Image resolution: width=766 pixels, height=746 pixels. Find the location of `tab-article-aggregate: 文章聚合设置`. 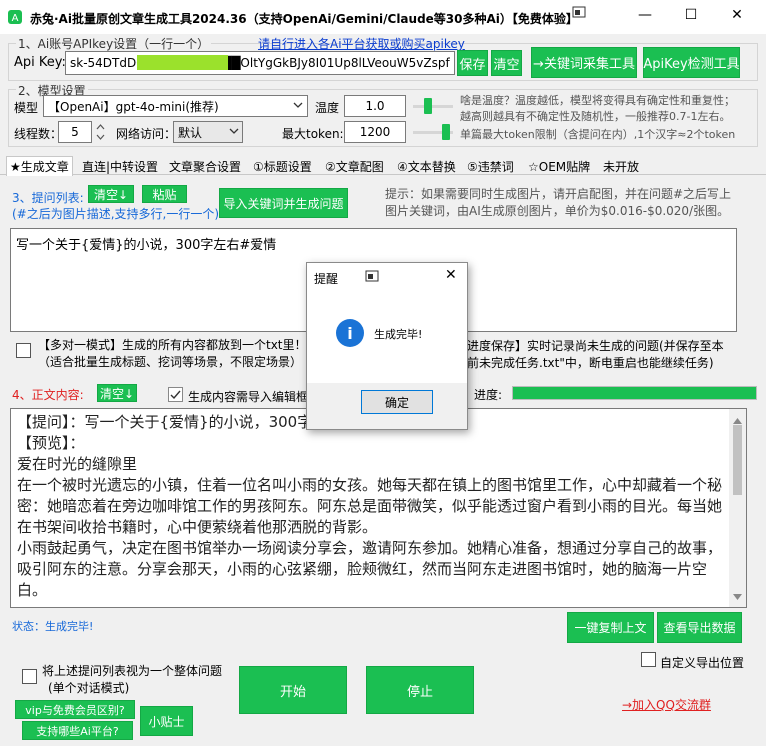

tab-article-aggregate: 文章聚合设置 is located at coordinates (205, 166).